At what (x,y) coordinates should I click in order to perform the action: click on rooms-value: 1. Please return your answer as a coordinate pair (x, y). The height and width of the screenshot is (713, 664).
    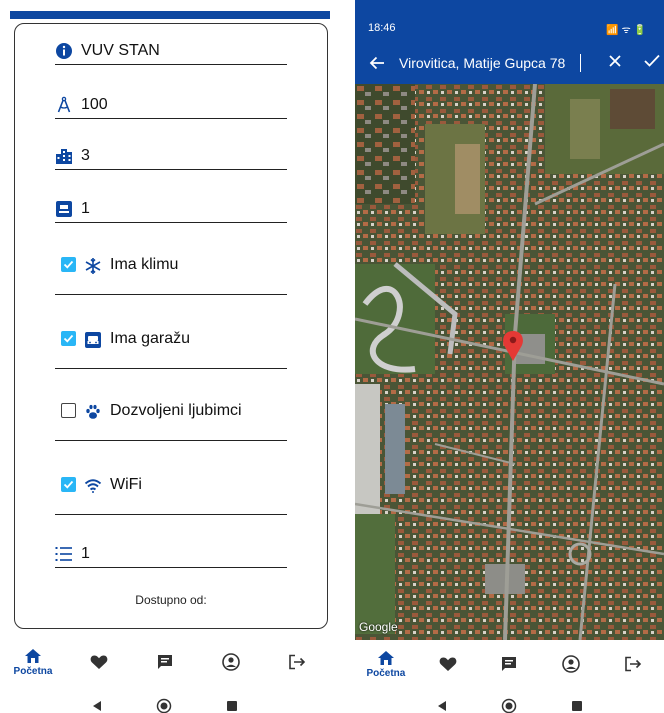
    Looking at the image, I should click on (85, 208).